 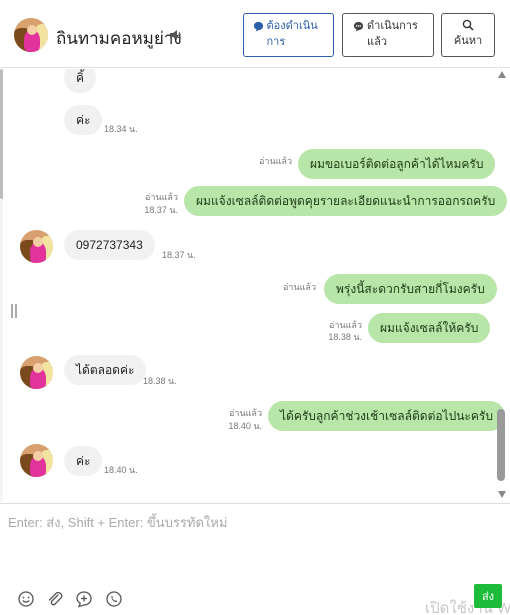 What do you see at coordinates (55, 599) in the screenshot?
I see `paperclip-icon` at bounding box center [55, 599].